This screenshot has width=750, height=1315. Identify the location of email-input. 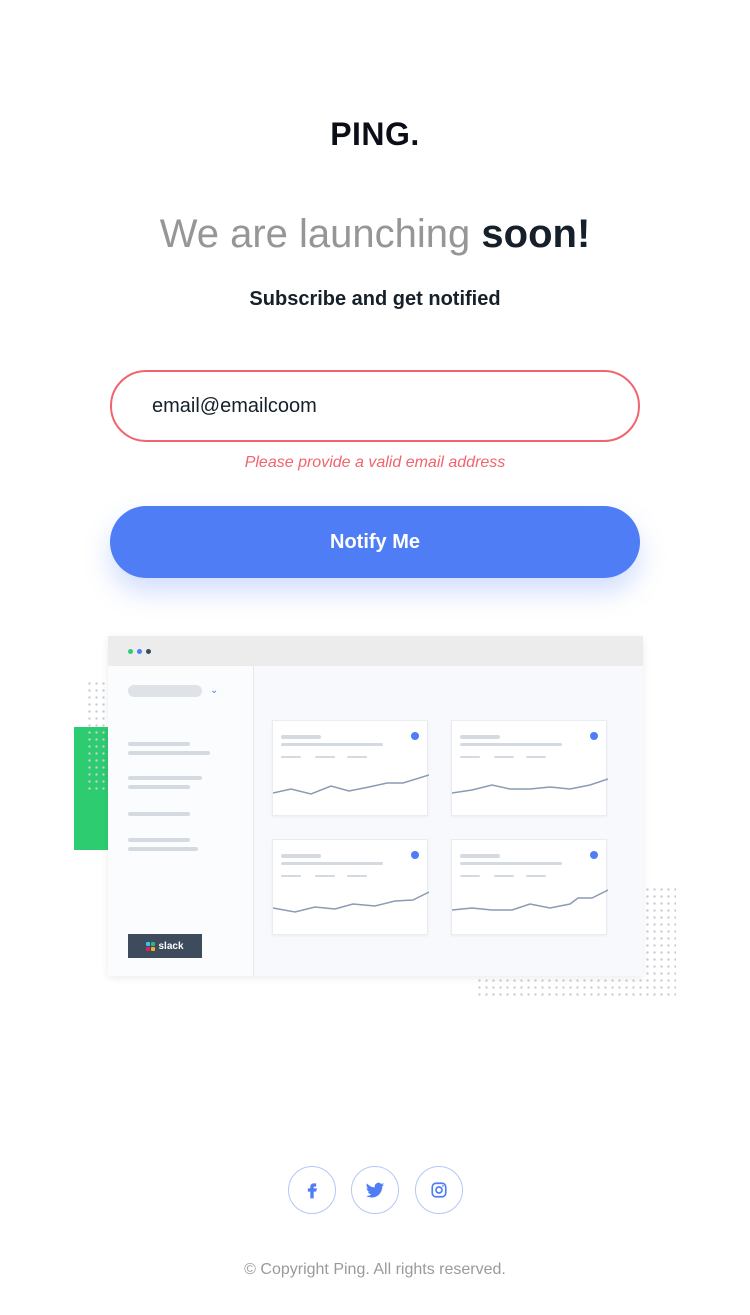
(395, 406).